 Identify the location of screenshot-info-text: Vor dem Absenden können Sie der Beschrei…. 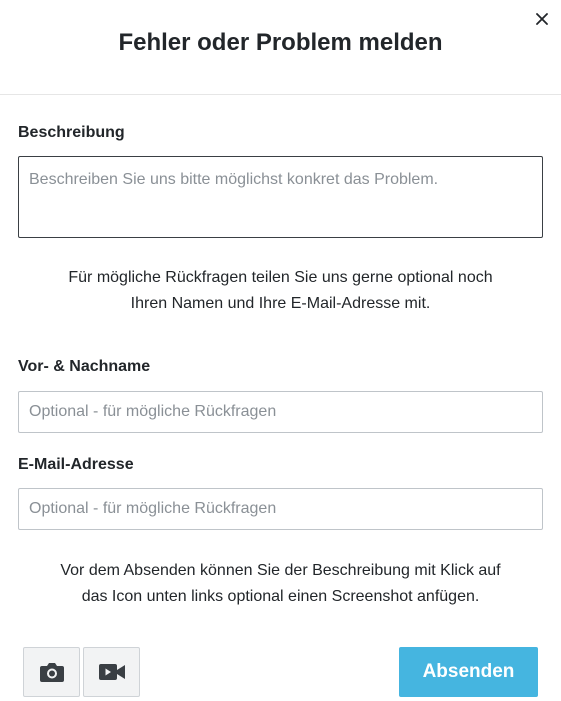
(280, 584).